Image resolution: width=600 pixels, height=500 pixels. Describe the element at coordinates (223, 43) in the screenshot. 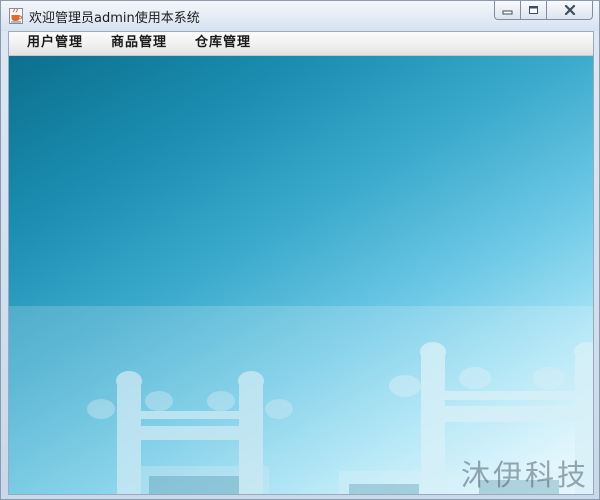

I see `menu-warehouse-management: 仓库管理` at that location.